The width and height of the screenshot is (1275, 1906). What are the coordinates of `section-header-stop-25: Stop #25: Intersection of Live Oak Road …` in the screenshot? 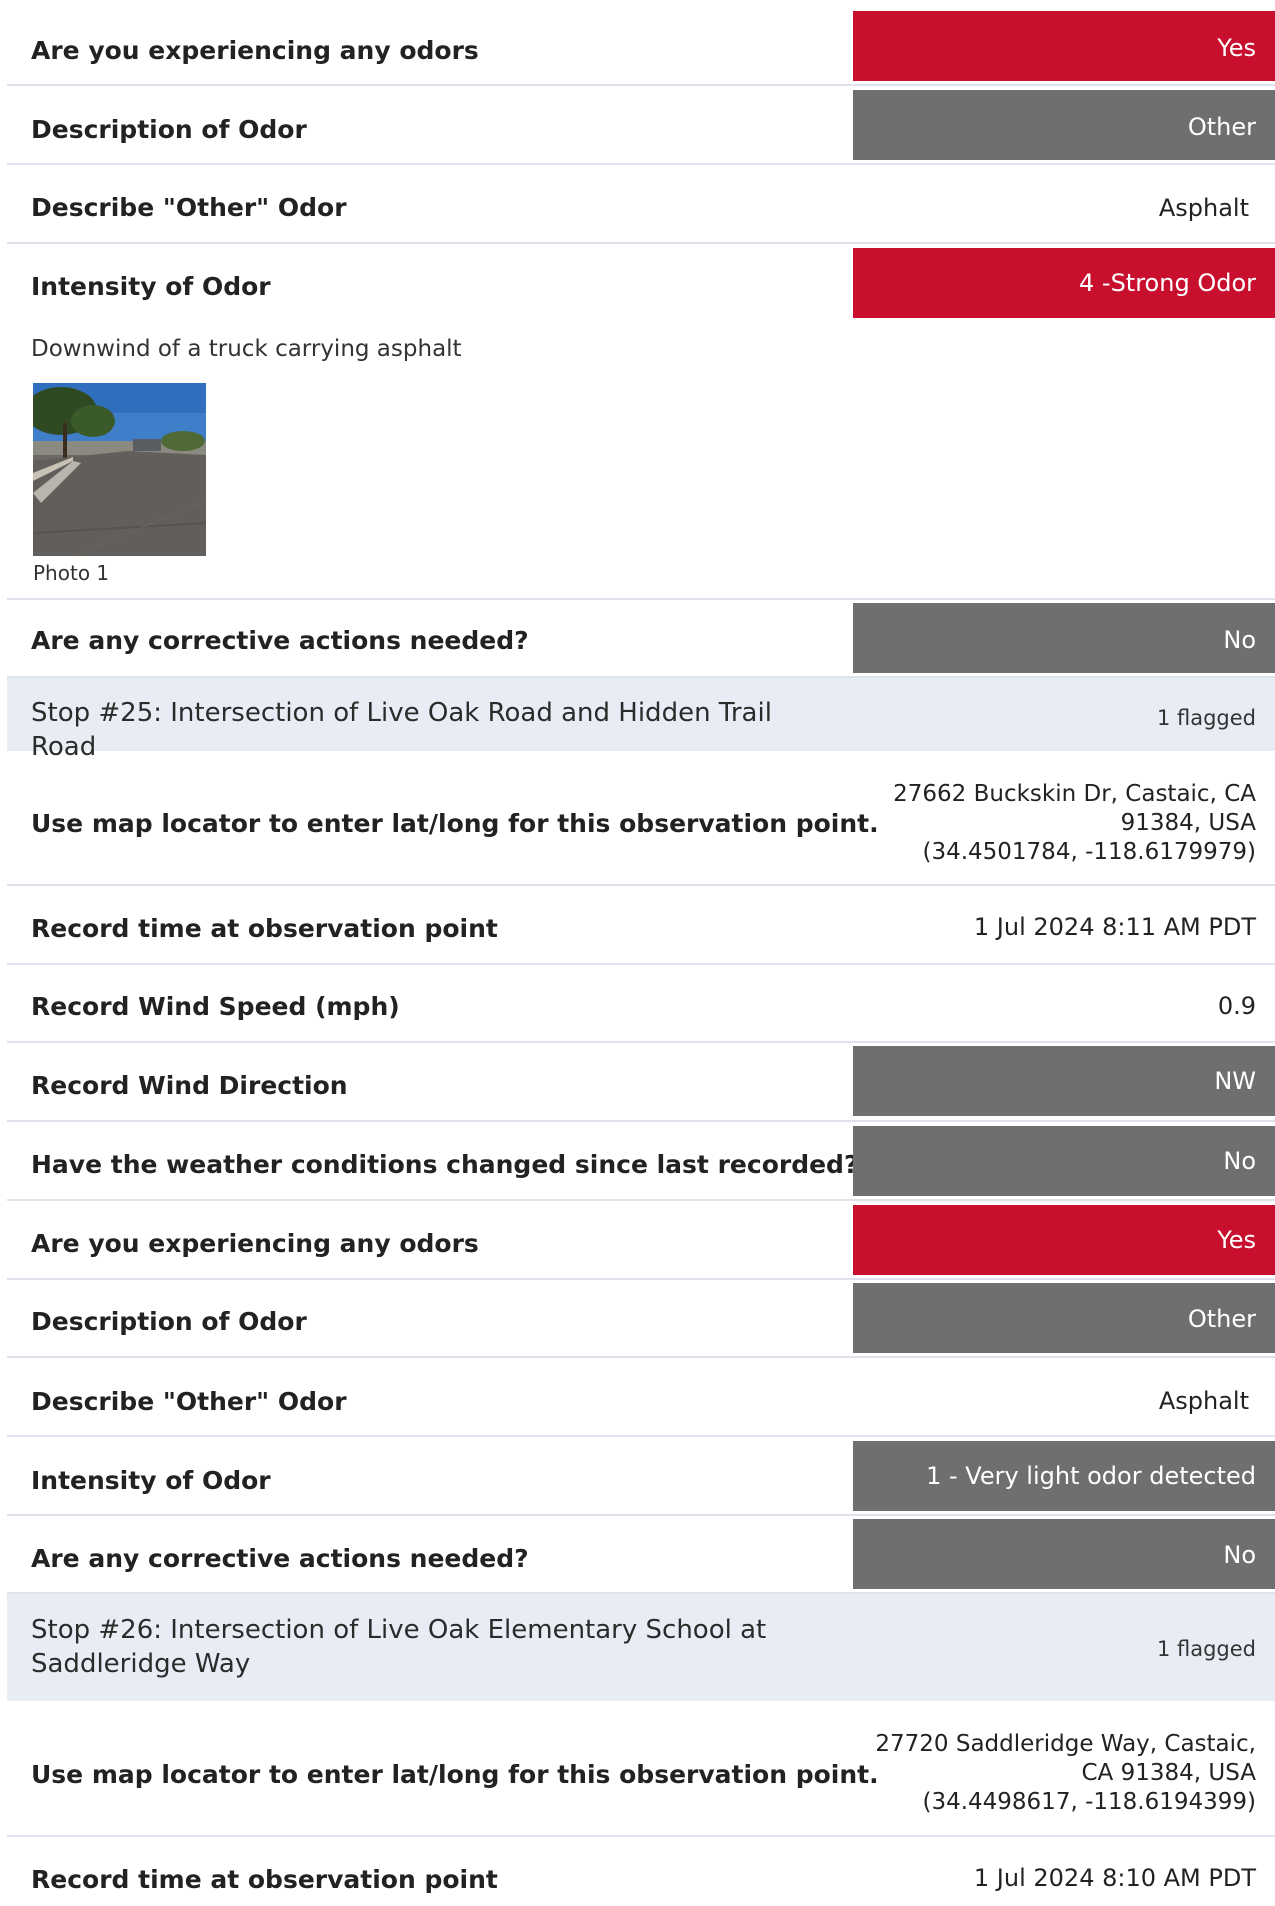 It's located at (641, 720).